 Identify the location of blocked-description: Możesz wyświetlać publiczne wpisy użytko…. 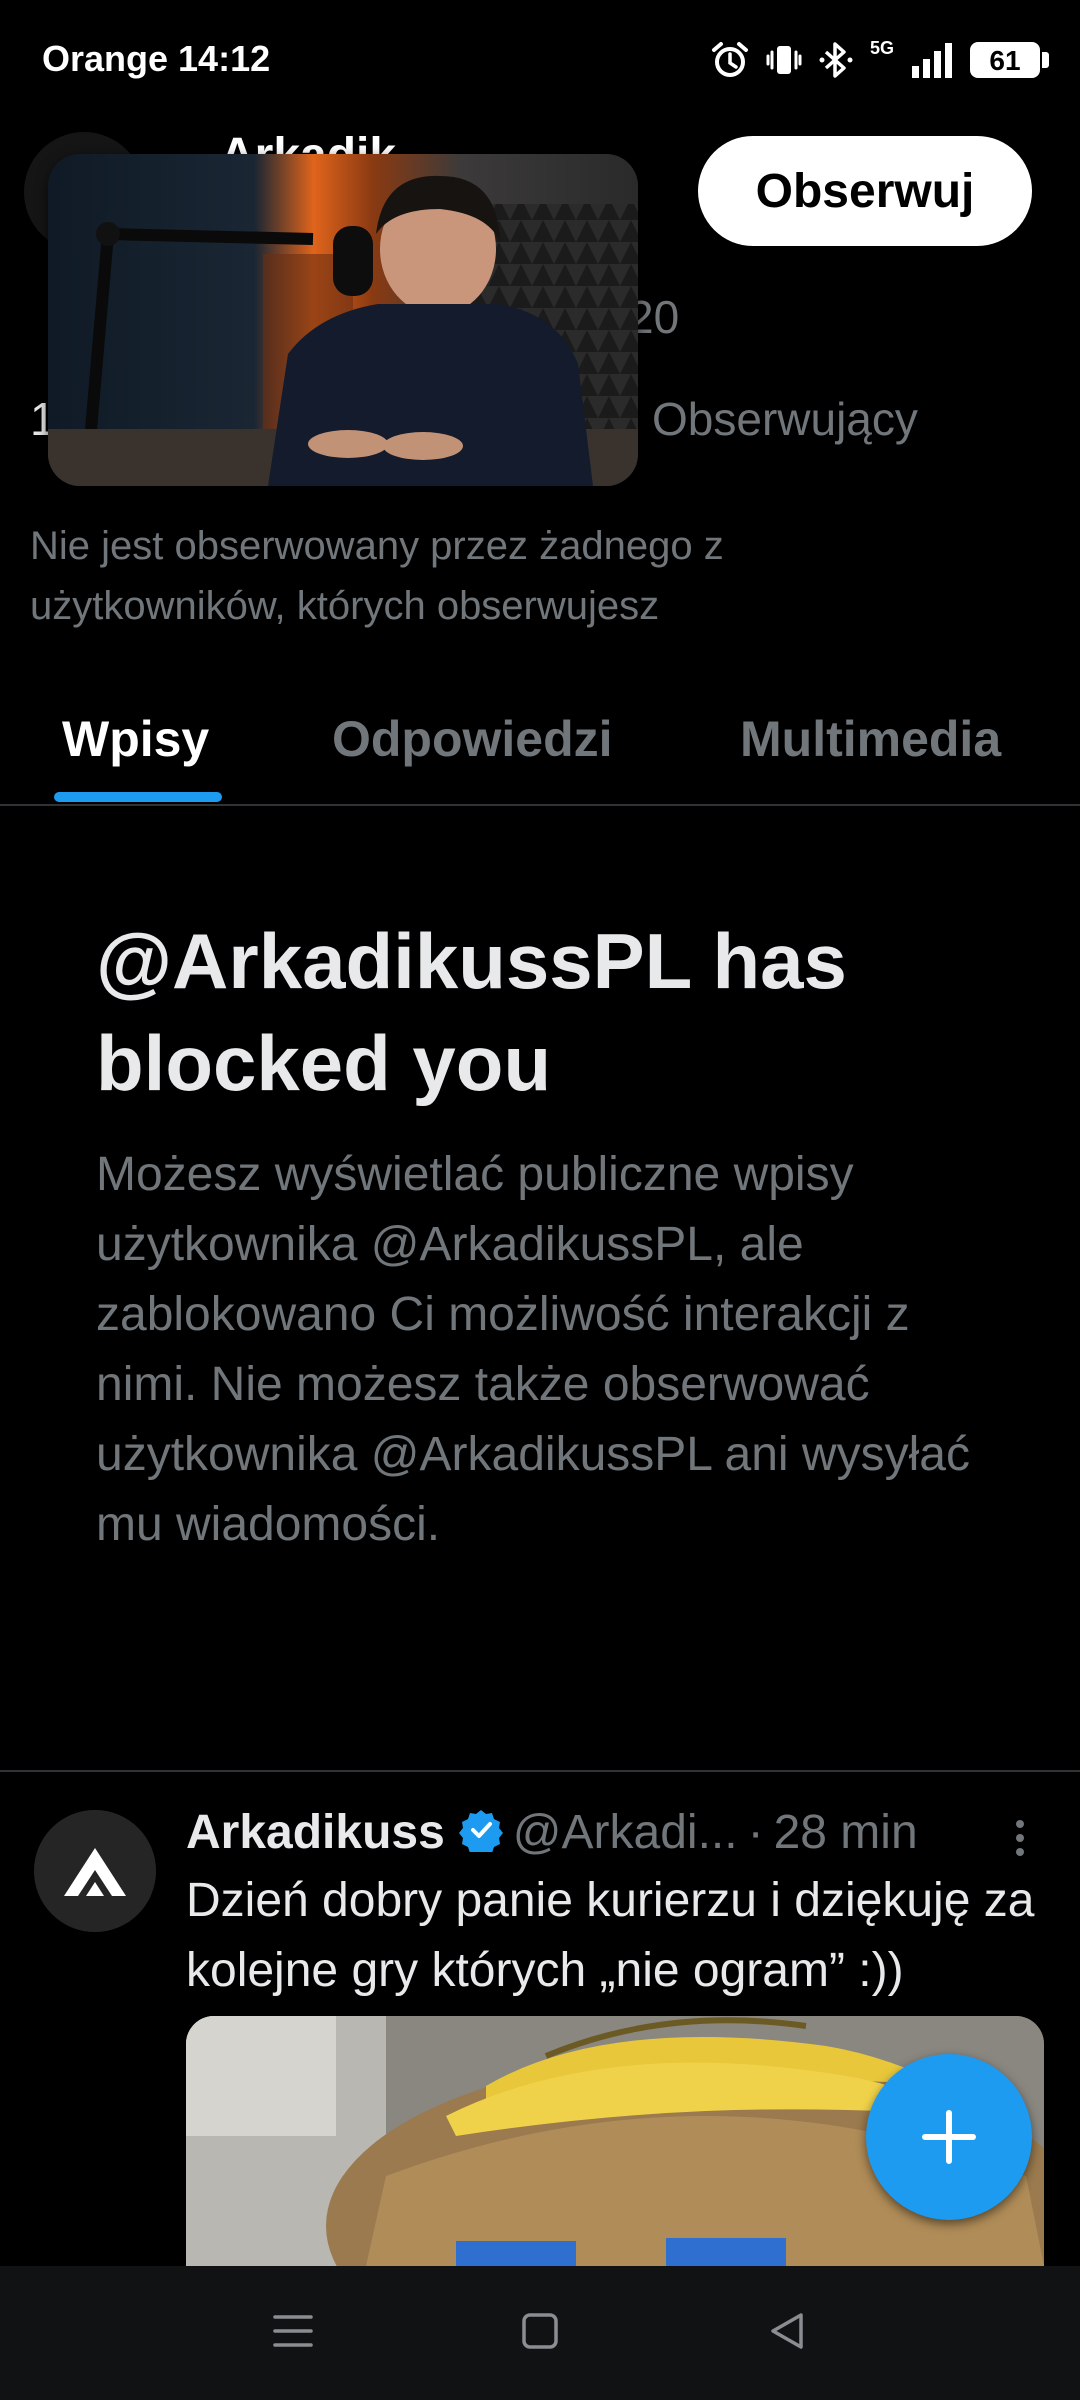
(533, 1349).